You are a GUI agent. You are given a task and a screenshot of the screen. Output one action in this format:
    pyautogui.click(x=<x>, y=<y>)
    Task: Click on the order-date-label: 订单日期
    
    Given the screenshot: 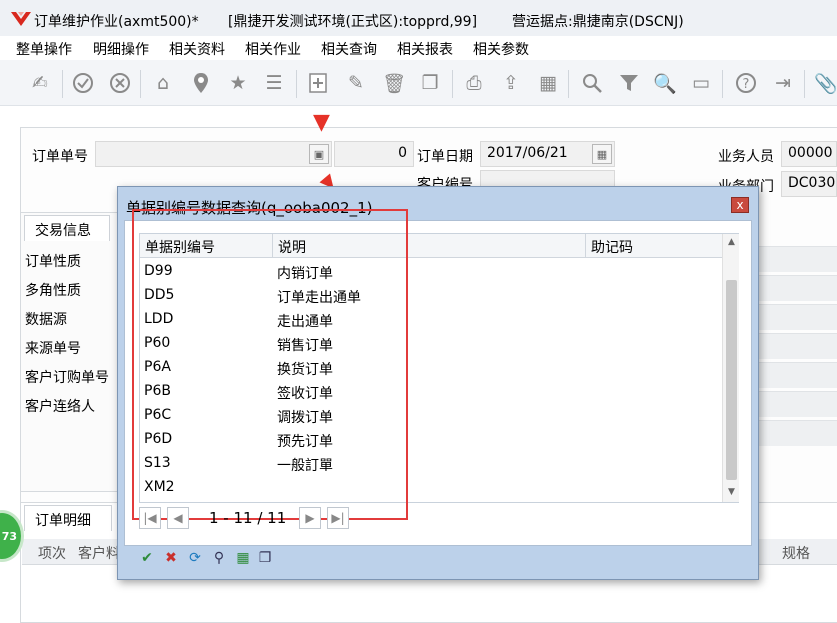 What is the action you would take?
    pyautogui.click(x=445, y=157)
    